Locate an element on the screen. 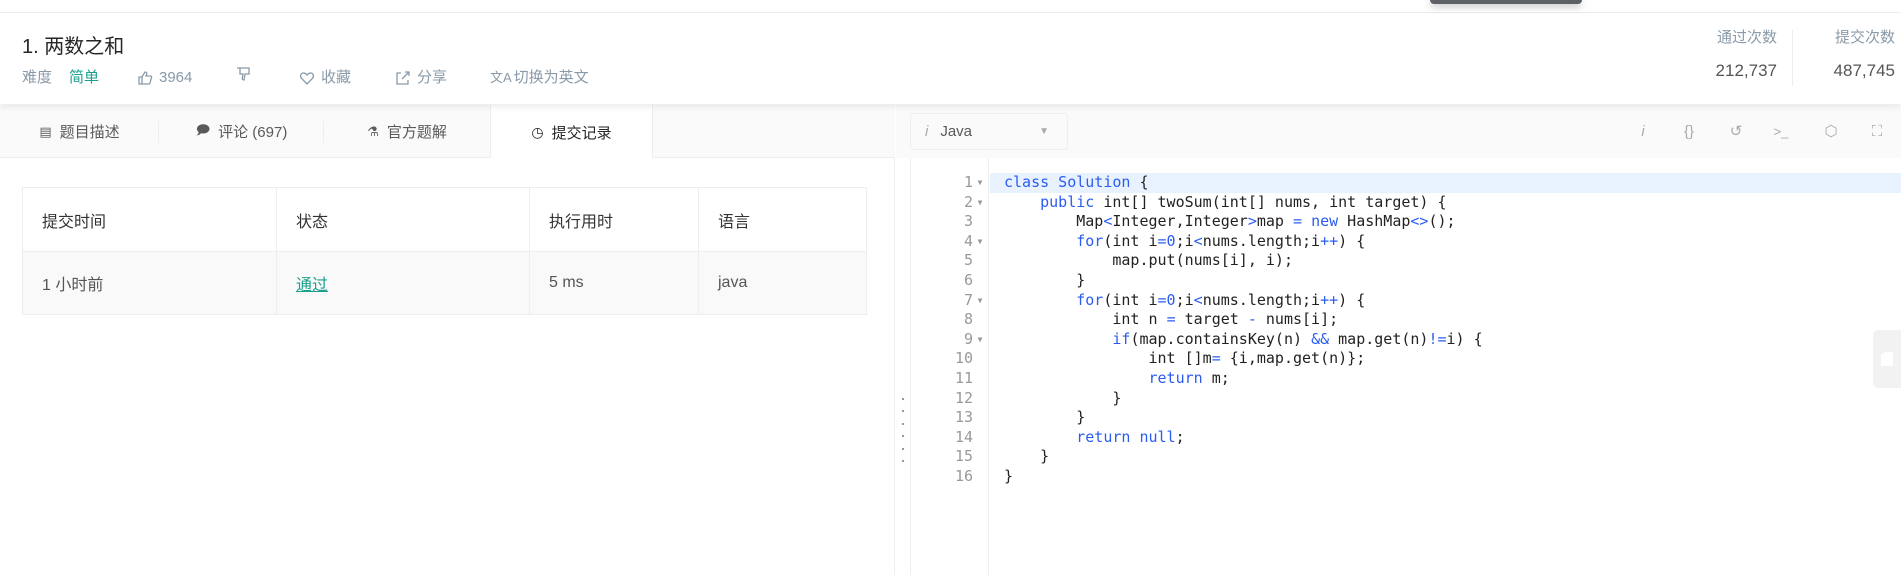  note-icon is located at coordinates (1887, 359).